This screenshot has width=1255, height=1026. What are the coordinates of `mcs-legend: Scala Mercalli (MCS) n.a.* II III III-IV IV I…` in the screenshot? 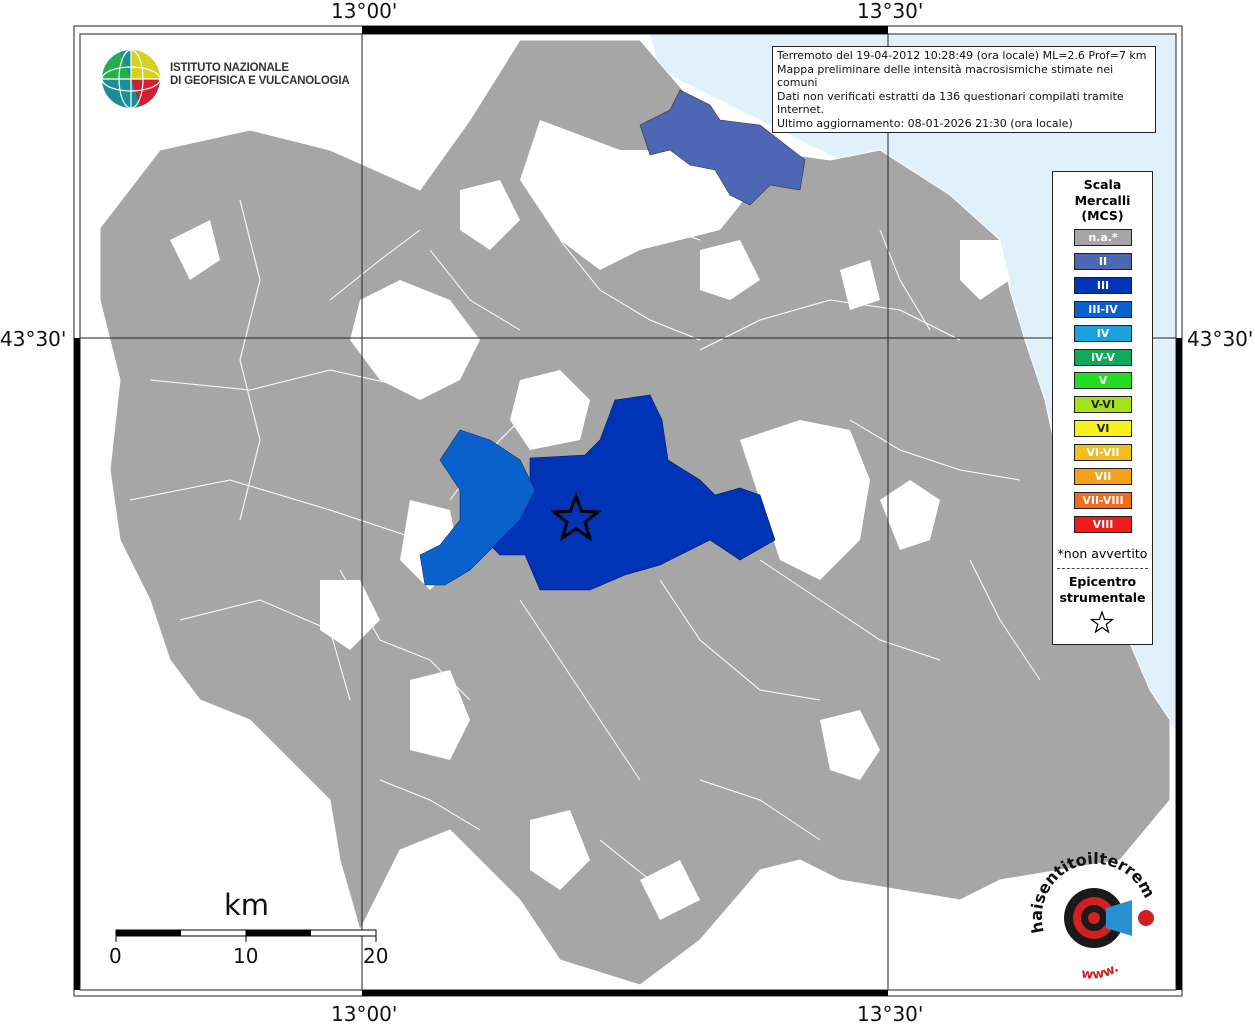 It's located at (1102, 408).